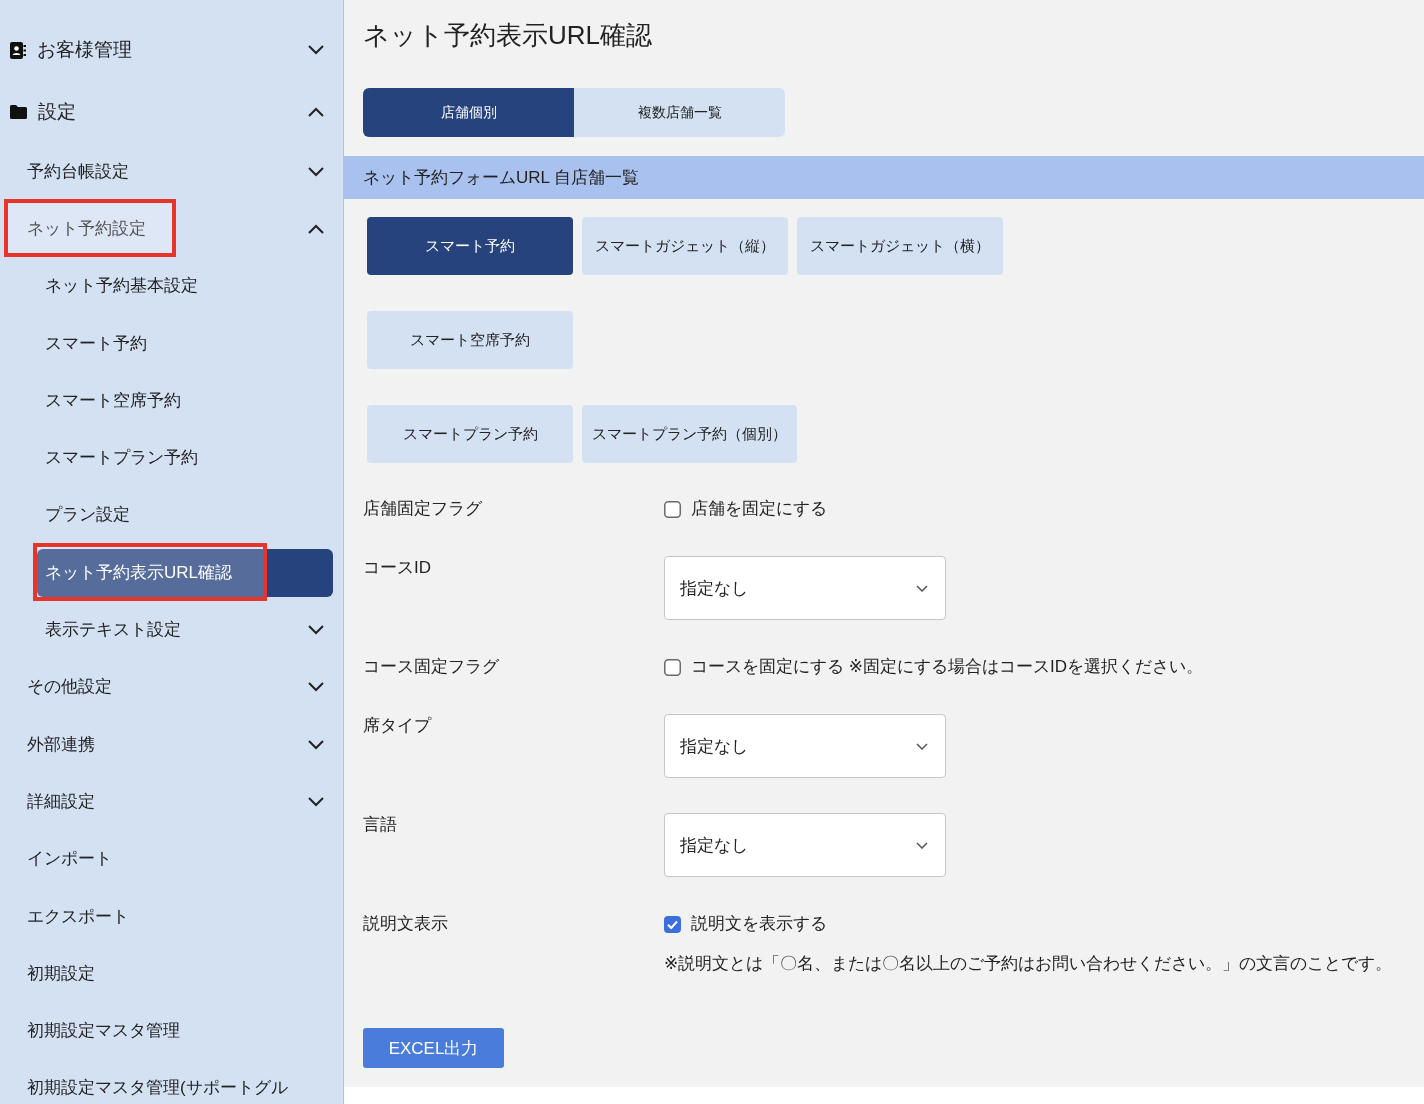  I want to click on sidebar-item: 外部連携, so click(171, 744).